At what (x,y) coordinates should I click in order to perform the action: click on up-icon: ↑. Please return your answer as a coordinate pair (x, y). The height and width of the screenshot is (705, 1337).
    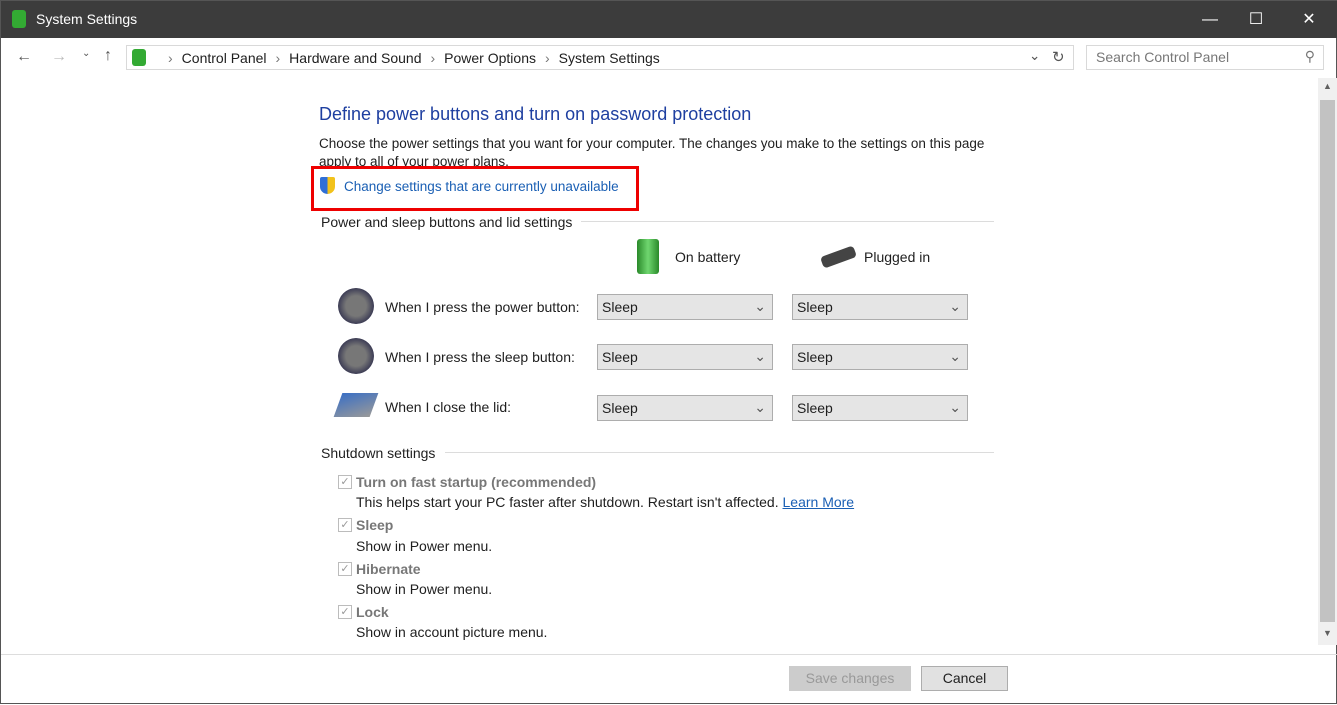
    Looking at the image, I should click on (108, 56).